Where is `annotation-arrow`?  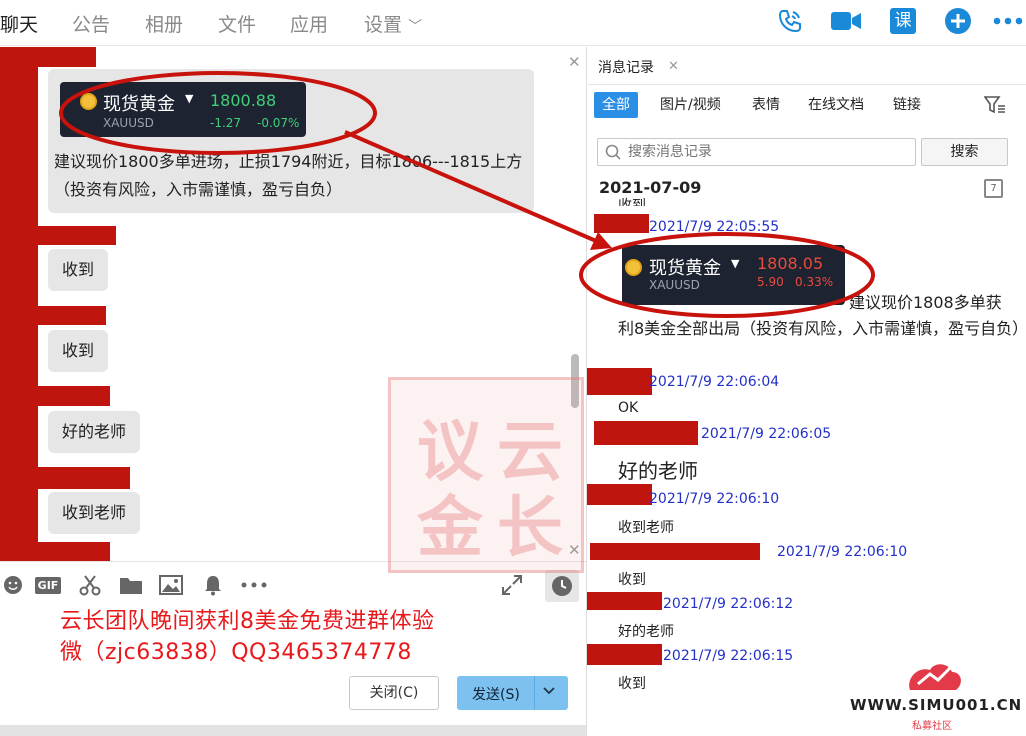
annotation-arrow is located at coordinates (474, 188).